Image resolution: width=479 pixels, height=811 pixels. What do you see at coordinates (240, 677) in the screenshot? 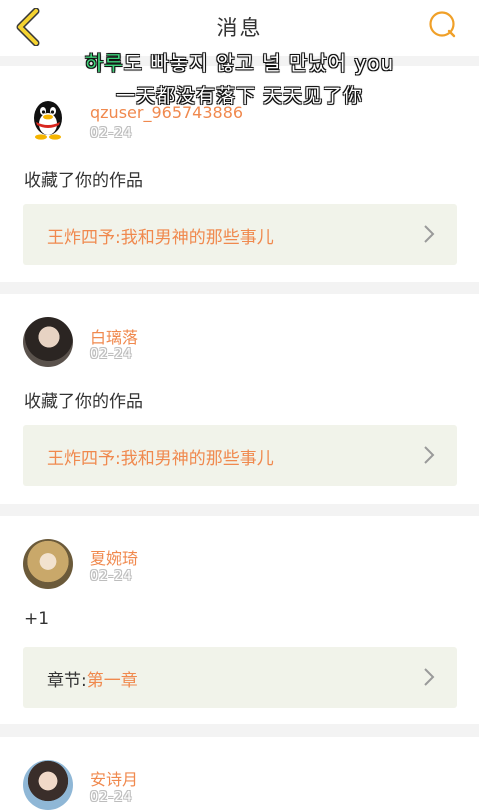
I see `work-link: 章节:第一章` at bounding box center [240, 677].